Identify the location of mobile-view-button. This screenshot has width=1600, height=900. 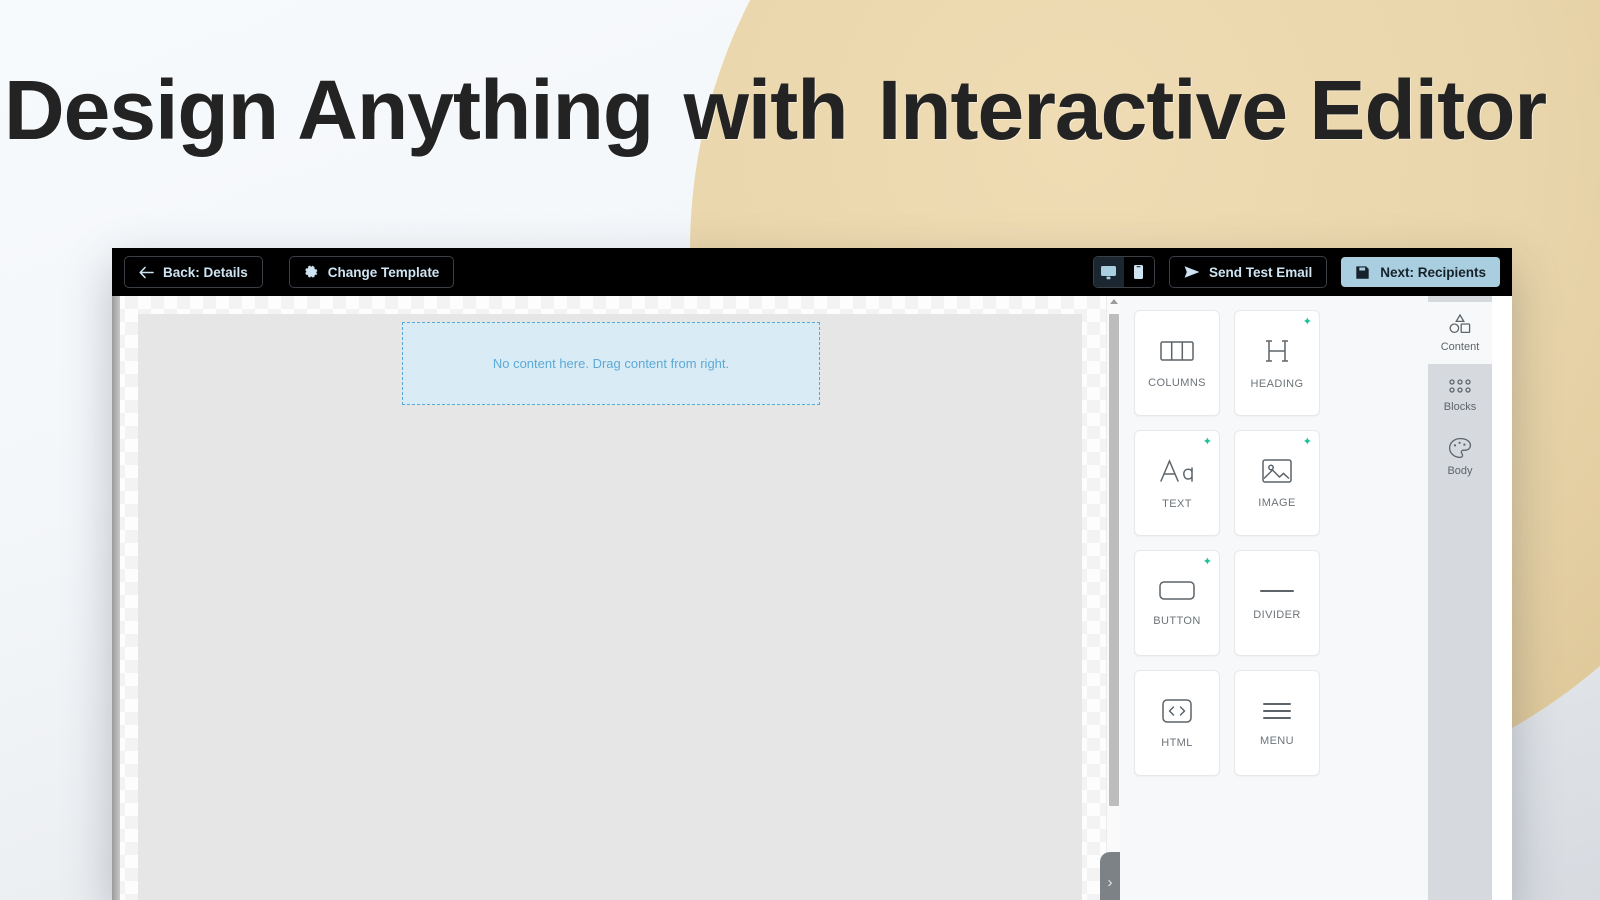
(1138, 272).